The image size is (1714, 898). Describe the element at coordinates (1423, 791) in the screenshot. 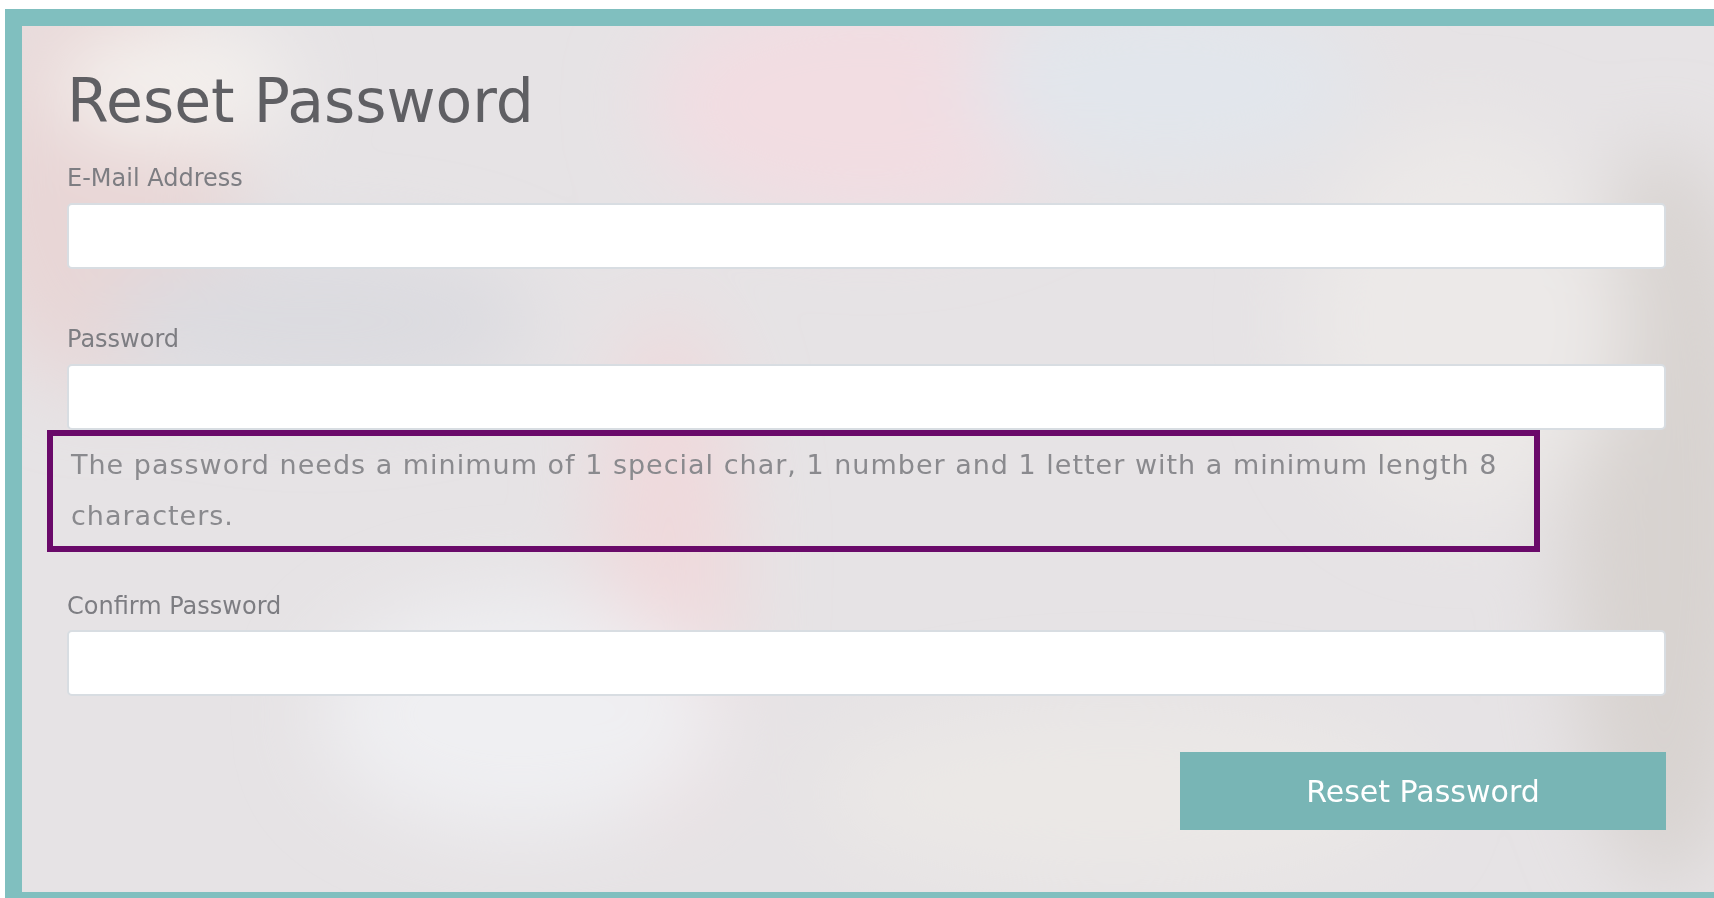

I see `reset-password-button: Reset Password` at that location.